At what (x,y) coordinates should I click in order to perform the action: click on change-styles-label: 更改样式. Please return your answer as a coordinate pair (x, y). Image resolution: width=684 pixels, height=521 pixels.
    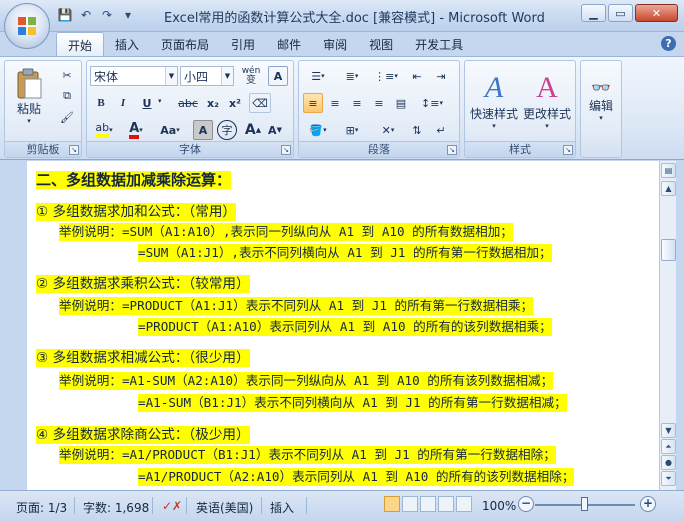
    Looking at the image, I should click on (546, 113).